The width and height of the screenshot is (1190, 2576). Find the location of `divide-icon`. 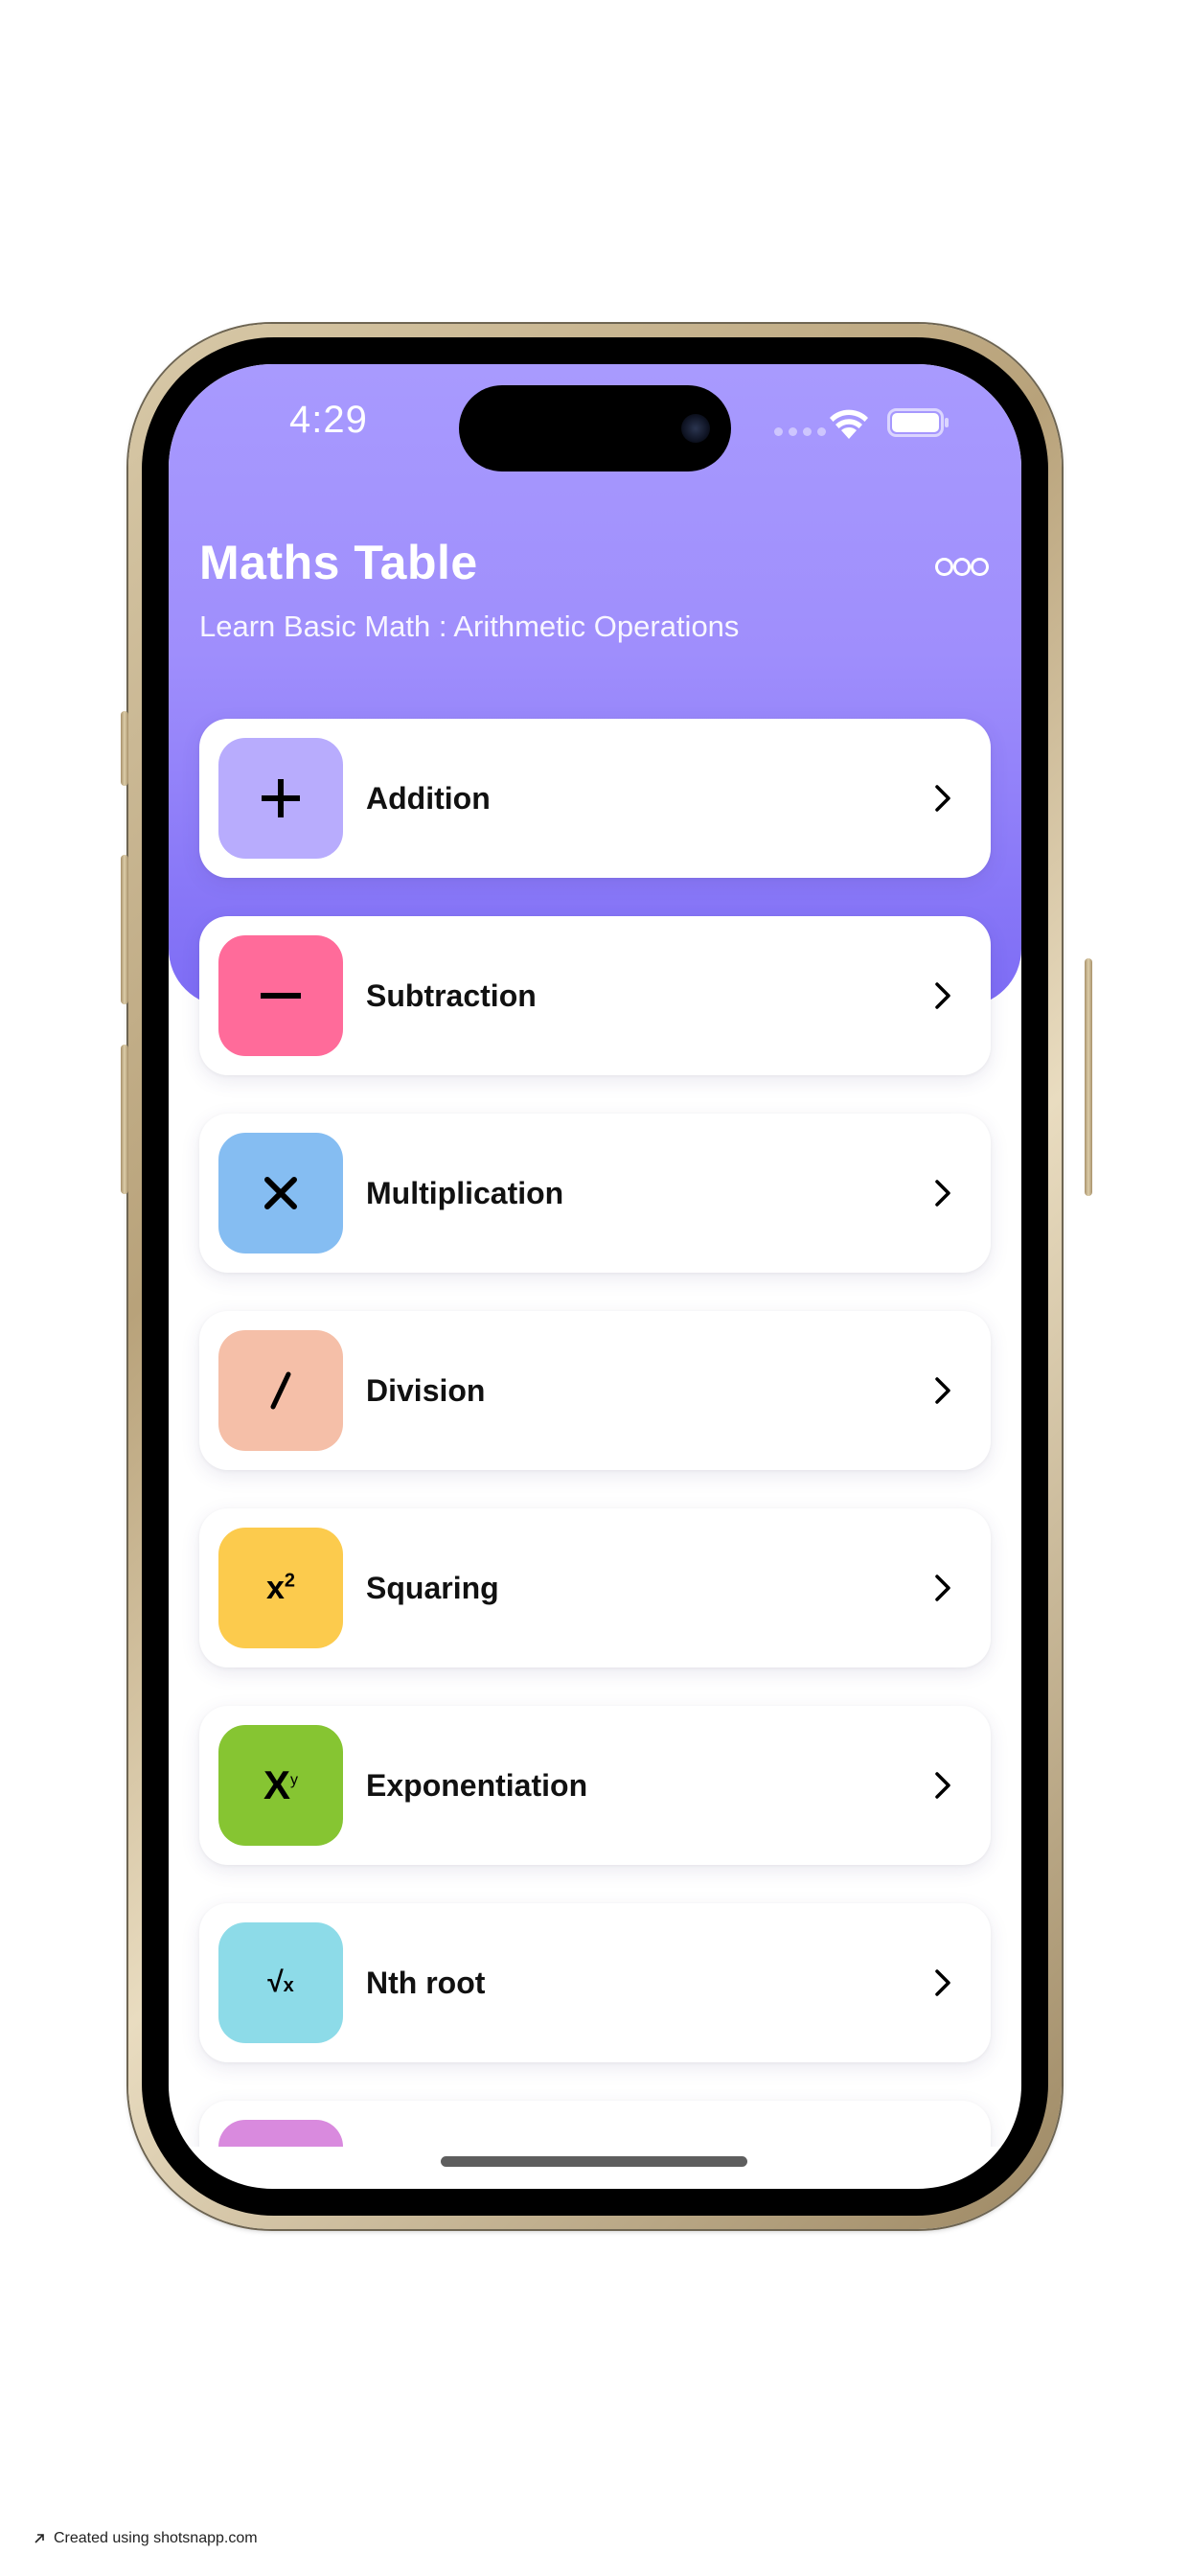

divide-icon is located at coordinates (280, 1390).